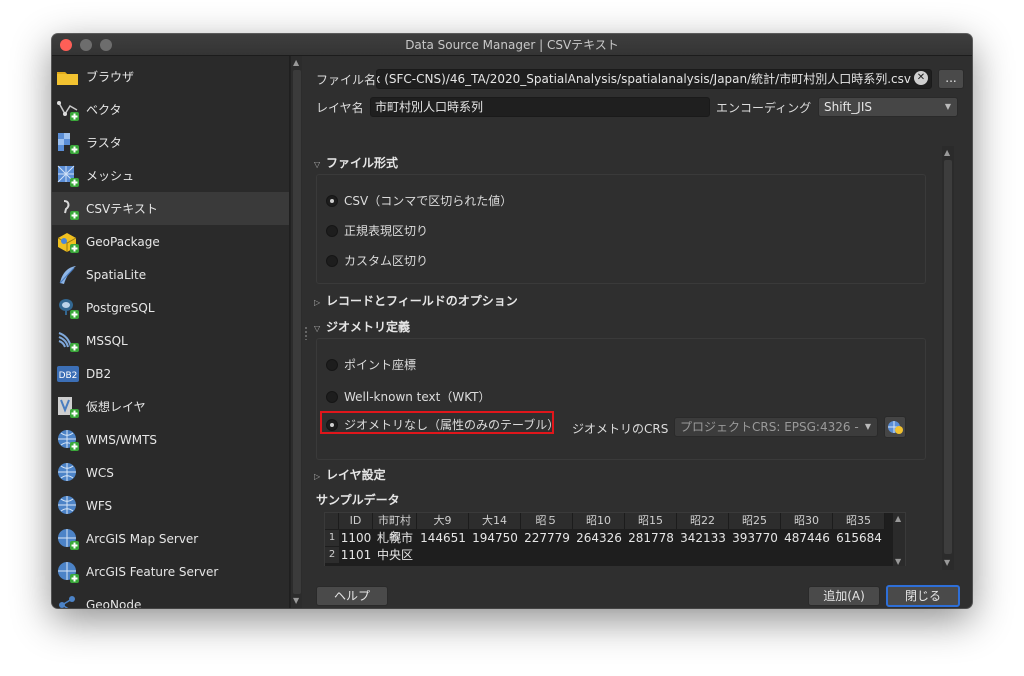 The width and height of the screenshot is (1024, 676). What do you see at coordinates (651, 521) in the screenshot?
I see `column-header: 昭15` at bounding box center [651, 521].